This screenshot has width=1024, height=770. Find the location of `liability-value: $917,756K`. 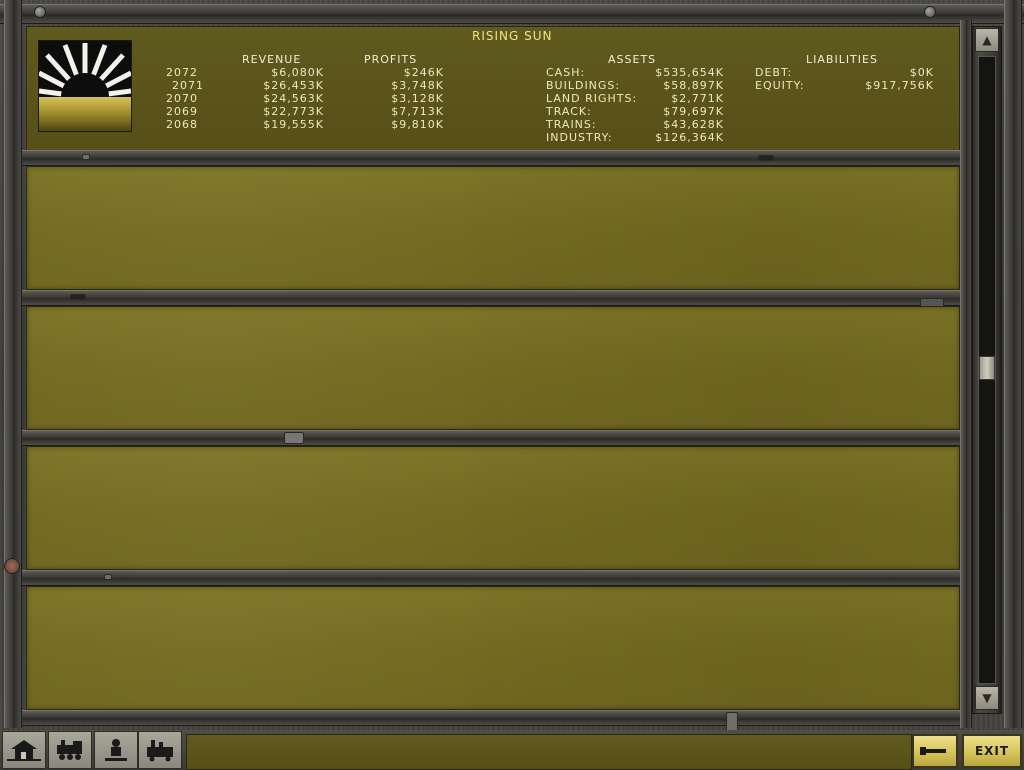

liability-value: $917,756K is located at coordinates (899, 85).